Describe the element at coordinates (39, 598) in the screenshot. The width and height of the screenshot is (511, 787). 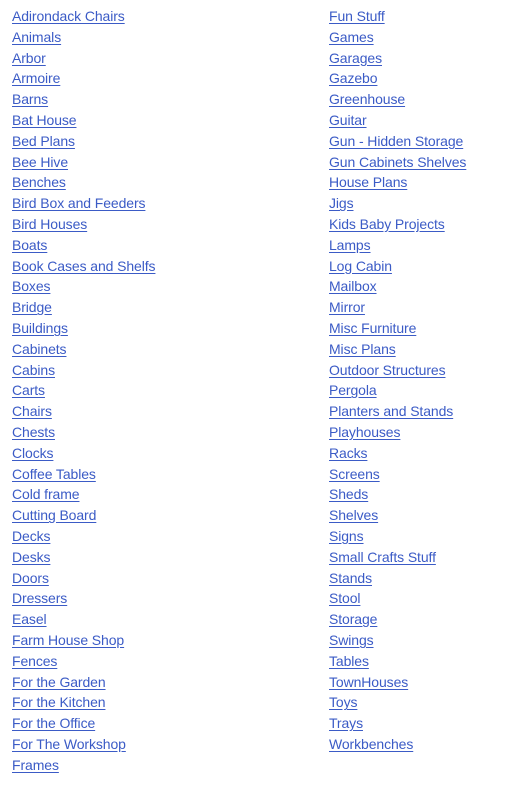
I see `category-link-dressers: Dressers` at that location.